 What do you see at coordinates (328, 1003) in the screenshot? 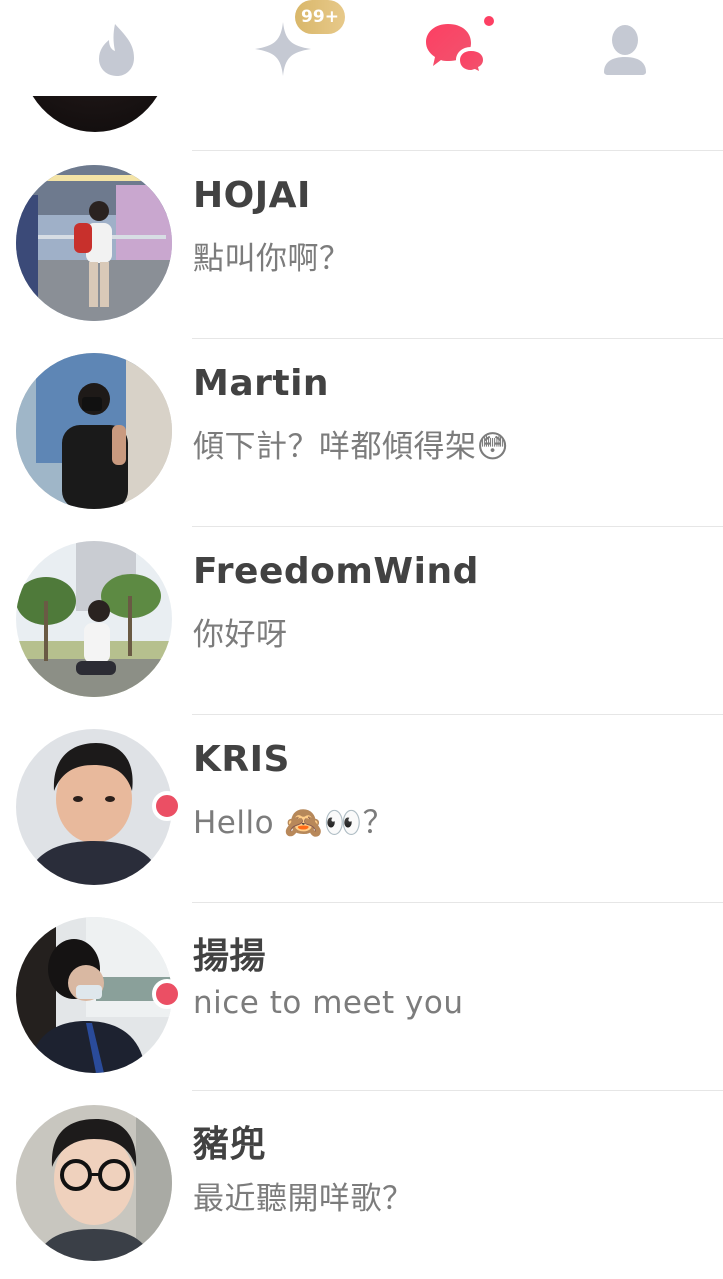
I see `message-preview: nice to meet you` at bounding box center [328, 1003].